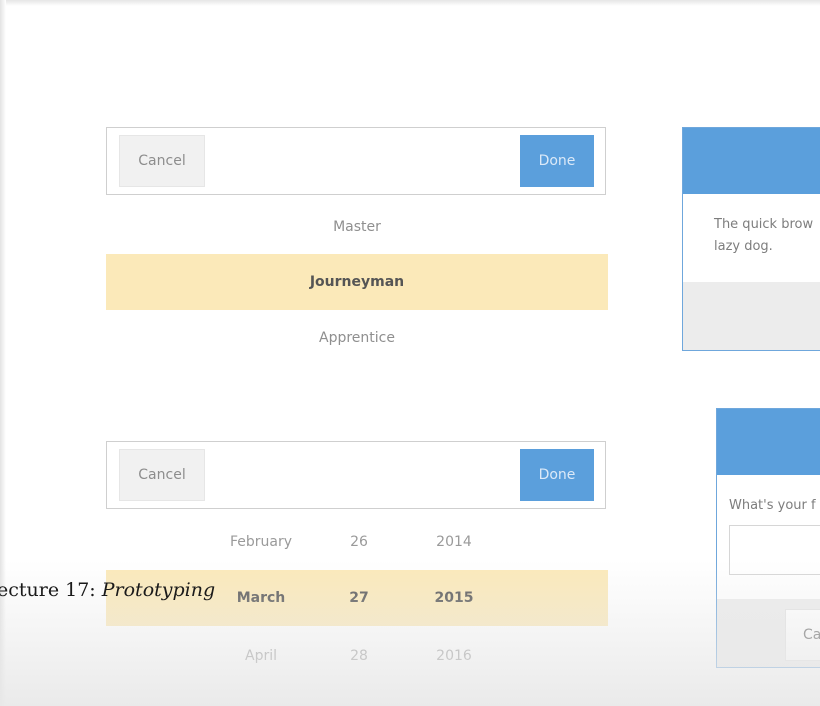  I want to click on date-day: 28, so click(359, 656).